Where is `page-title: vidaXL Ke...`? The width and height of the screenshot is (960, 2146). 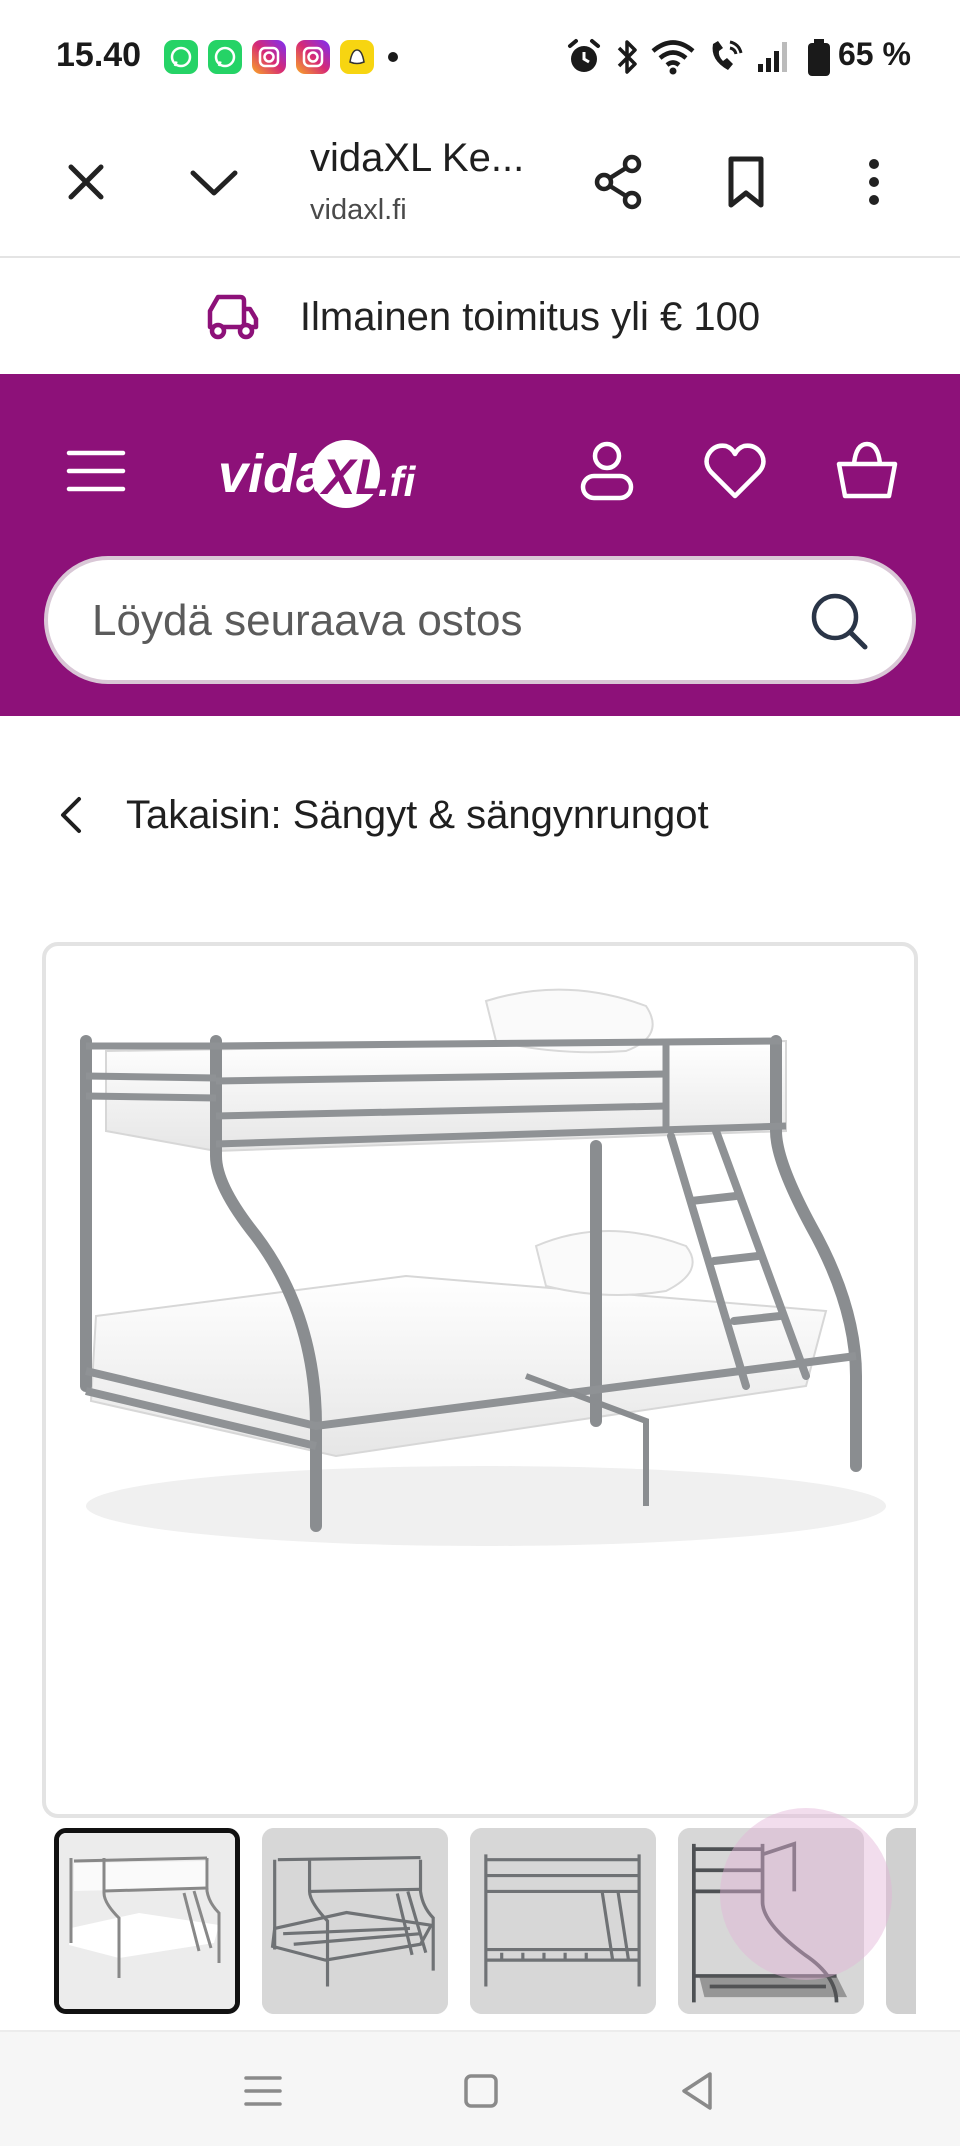 page-title: vidaXL Ke... is located at coordinates (417, 158).